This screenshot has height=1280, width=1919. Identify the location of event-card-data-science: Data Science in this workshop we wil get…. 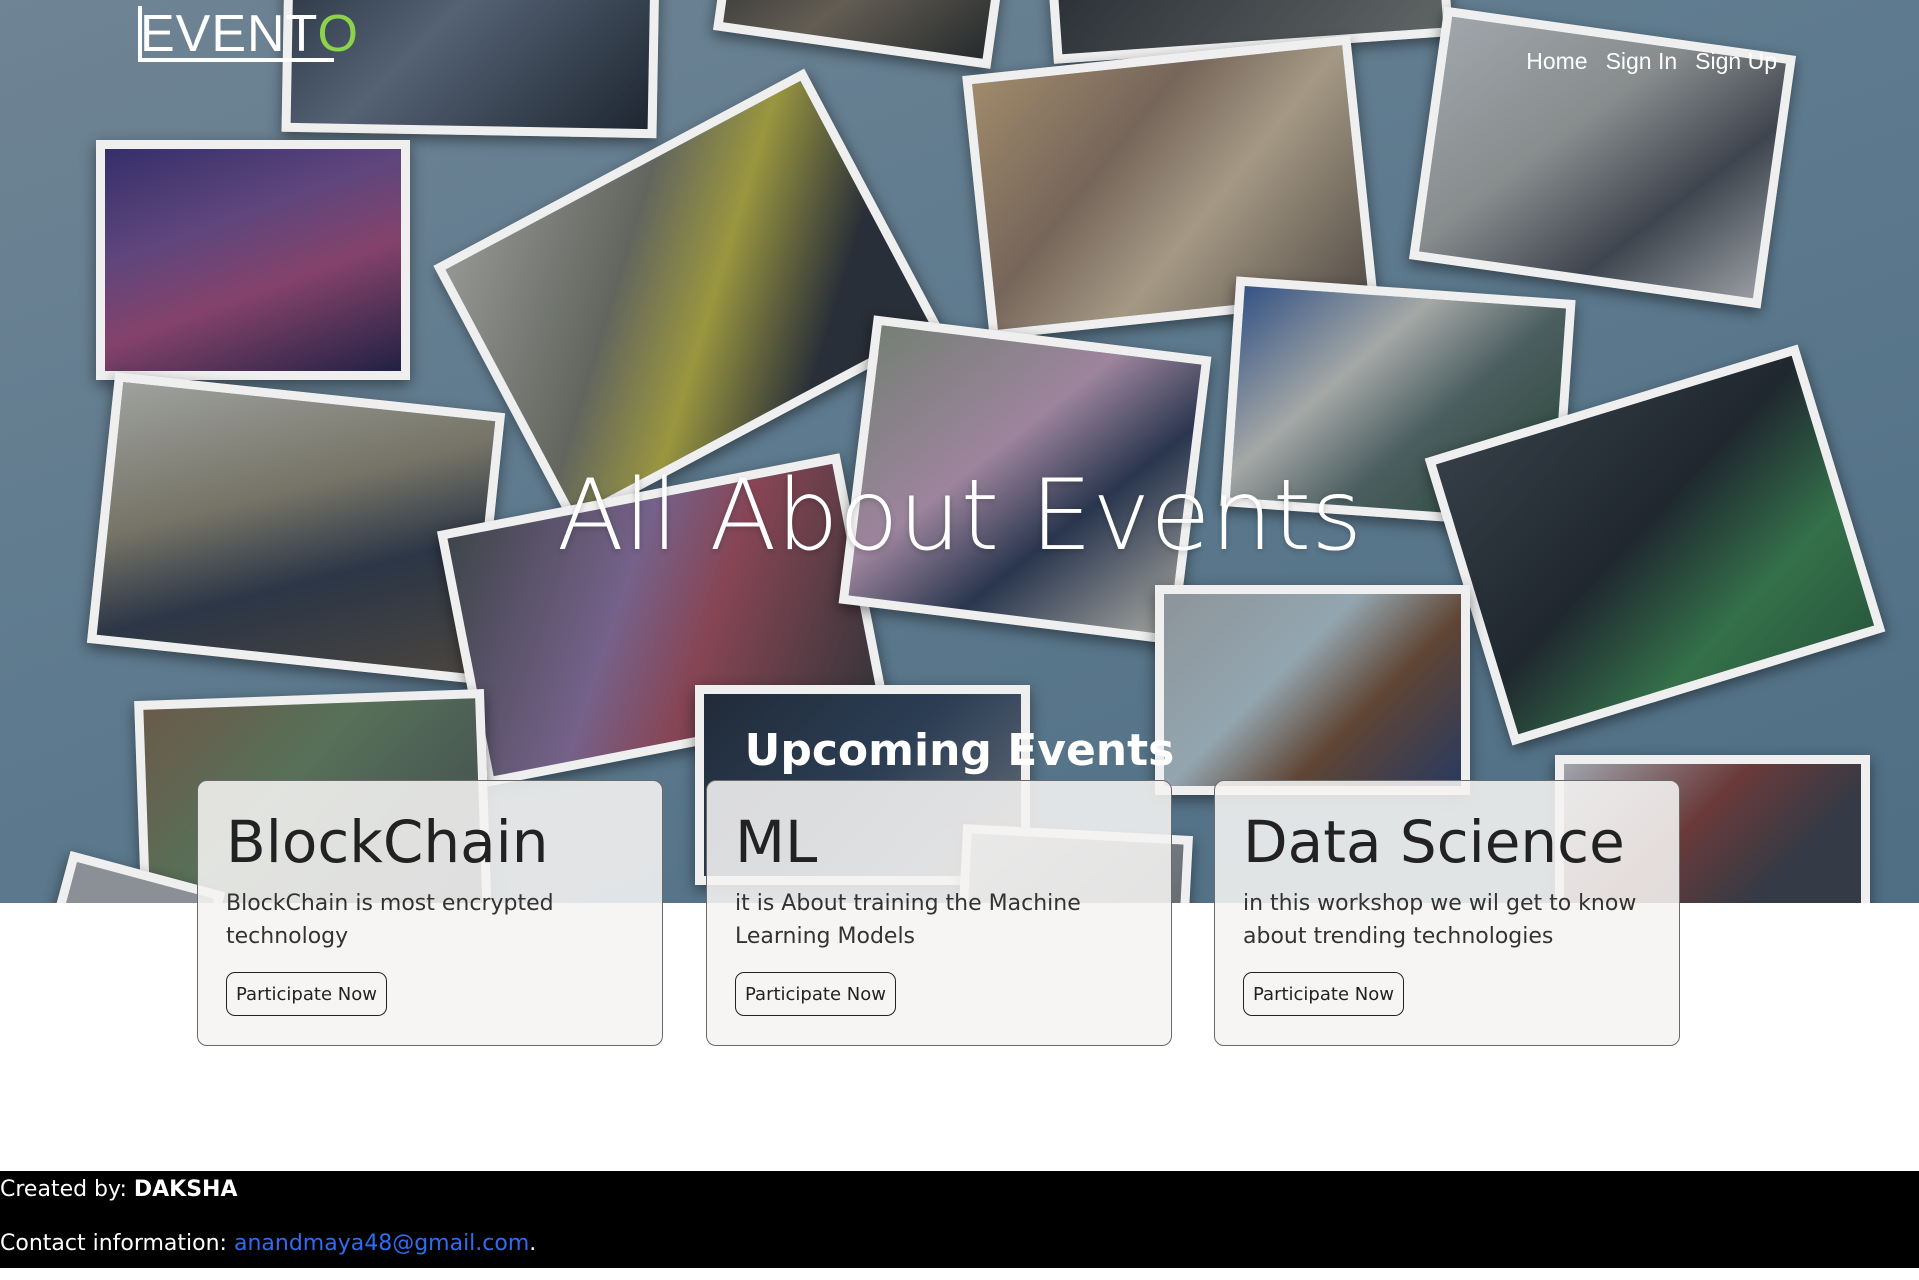
(1447, 913).